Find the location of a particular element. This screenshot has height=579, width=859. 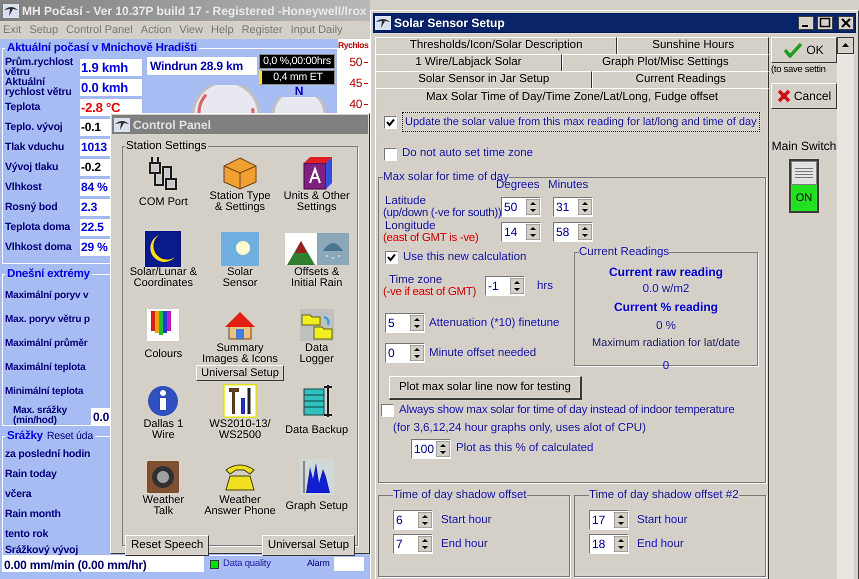

group-title: Current Readings is located at coordinates (624, 252).